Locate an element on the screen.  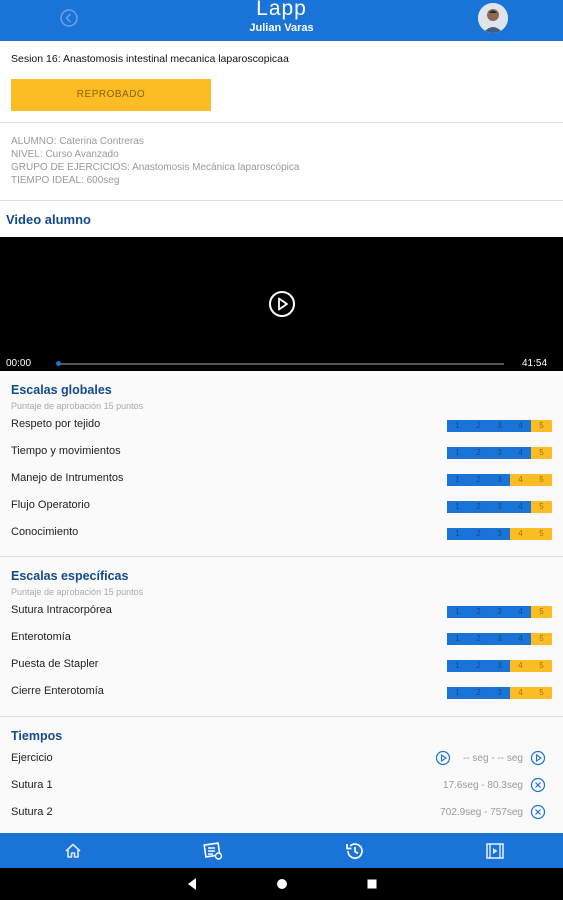
avatar is located at coordinates (493, 18).